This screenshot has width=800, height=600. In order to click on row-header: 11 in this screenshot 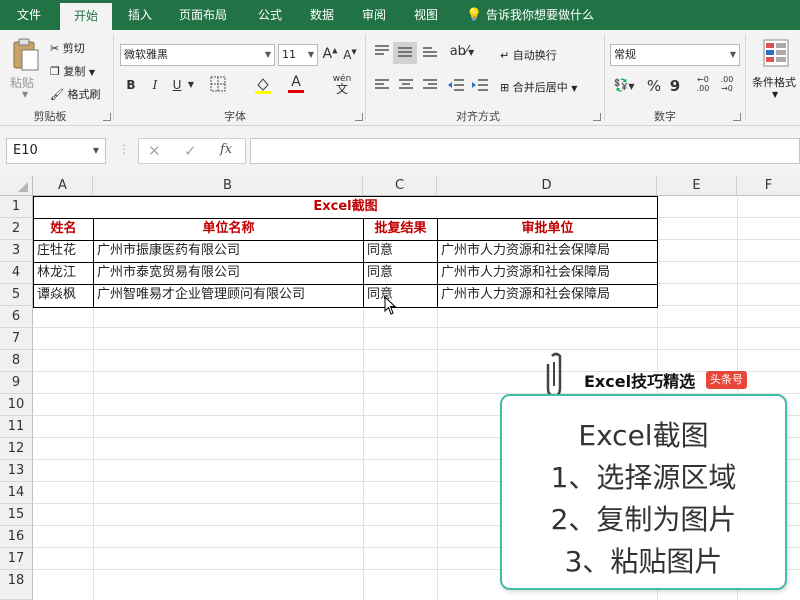, I will do `click(16, 427)`.